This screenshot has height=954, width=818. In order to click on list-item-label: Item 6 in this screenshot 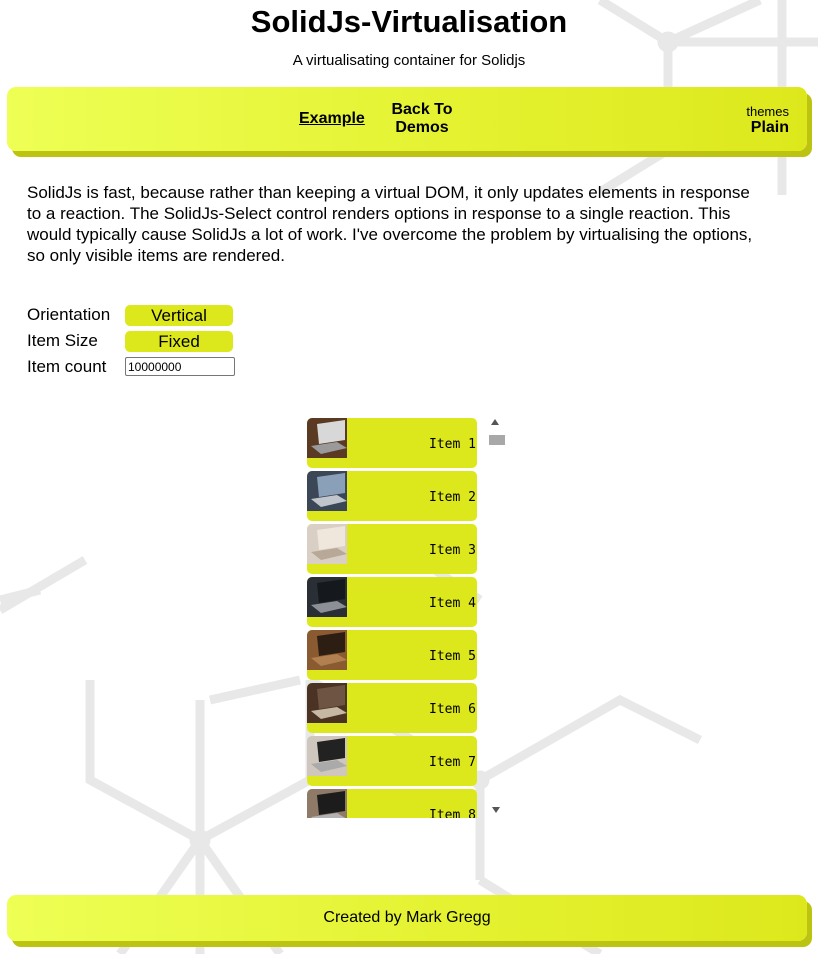, I will do `click(452, 709)`.